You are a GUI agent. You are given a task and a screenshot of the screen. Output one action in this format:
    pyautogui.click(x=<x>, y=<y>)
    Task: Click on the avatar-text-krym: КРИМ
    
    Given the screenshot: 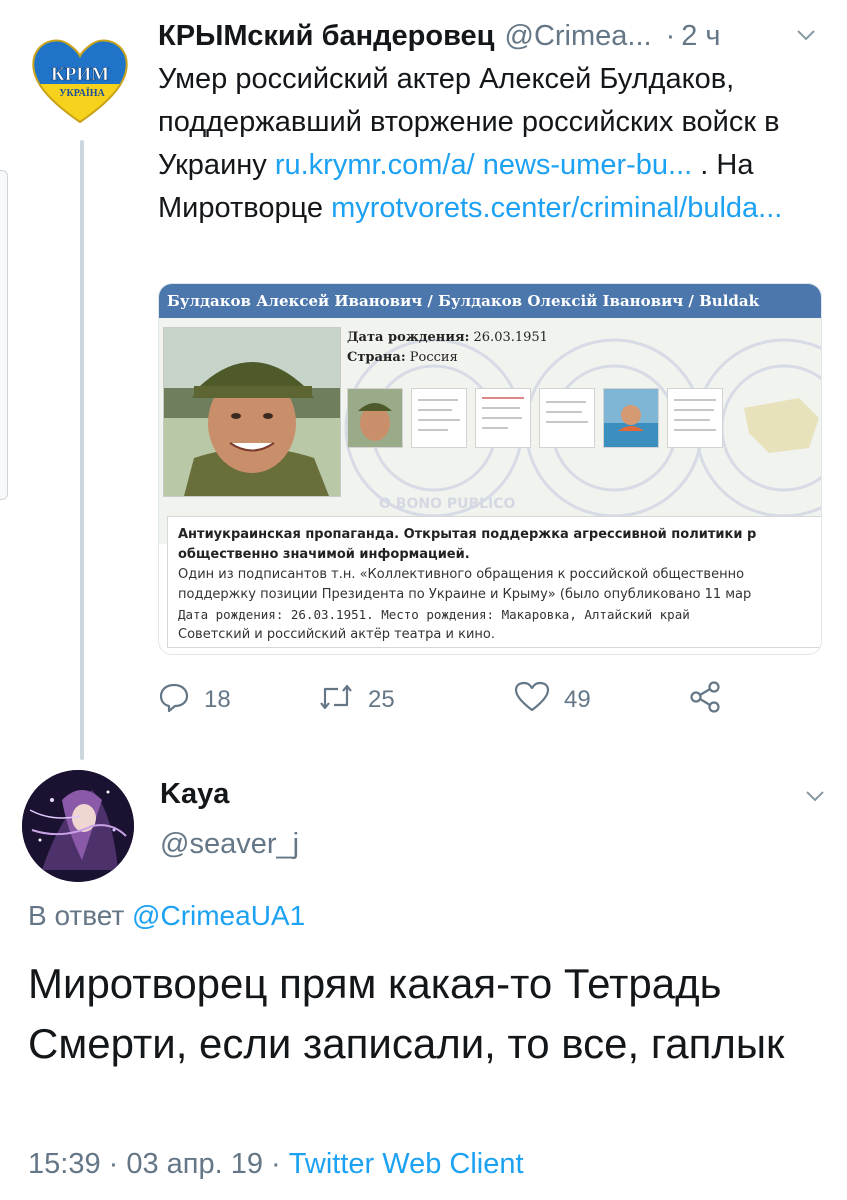 What is the action you would take?
    pyautogui.click(x=80, y=74)
    